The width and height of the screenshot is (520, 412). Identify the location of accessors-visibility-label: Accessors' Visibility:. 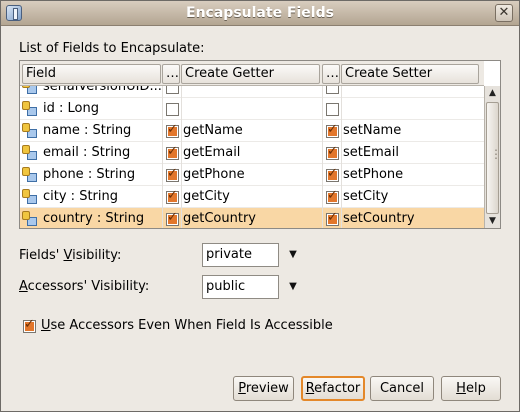
(84, 286).